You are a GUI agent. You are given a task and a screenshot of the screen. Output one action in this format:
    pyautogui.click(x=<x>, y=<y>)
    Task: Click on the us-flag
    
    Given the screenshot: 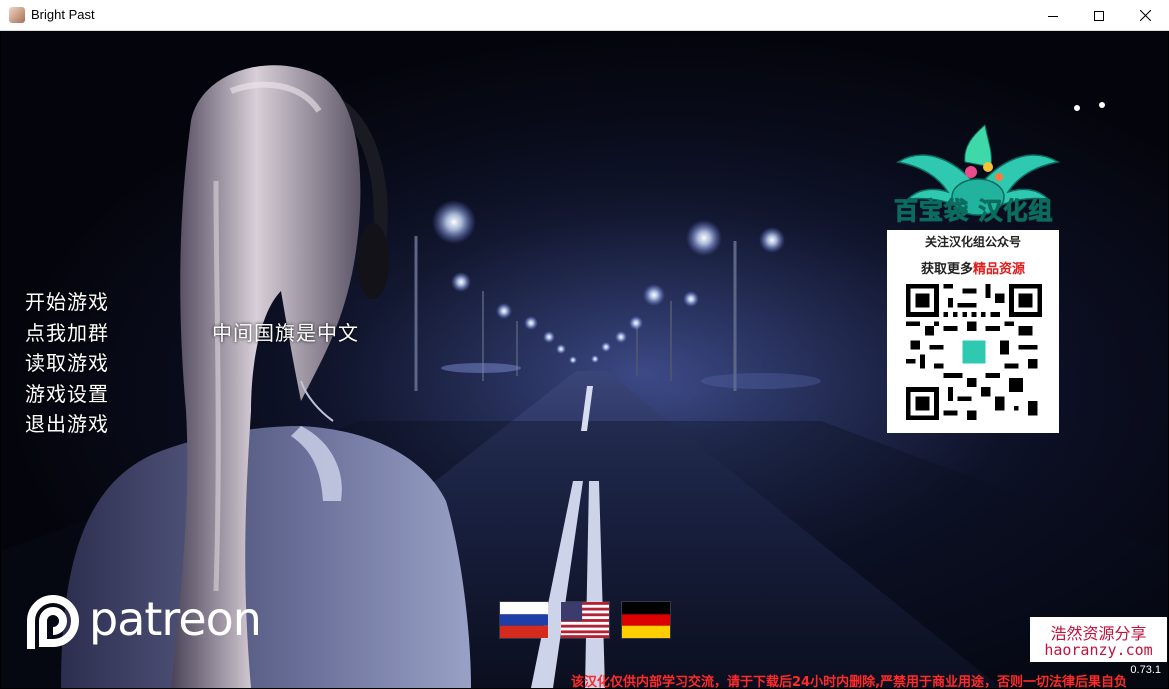 What is the action you would take?
    pyautogui.click(x=585, y=620)
    